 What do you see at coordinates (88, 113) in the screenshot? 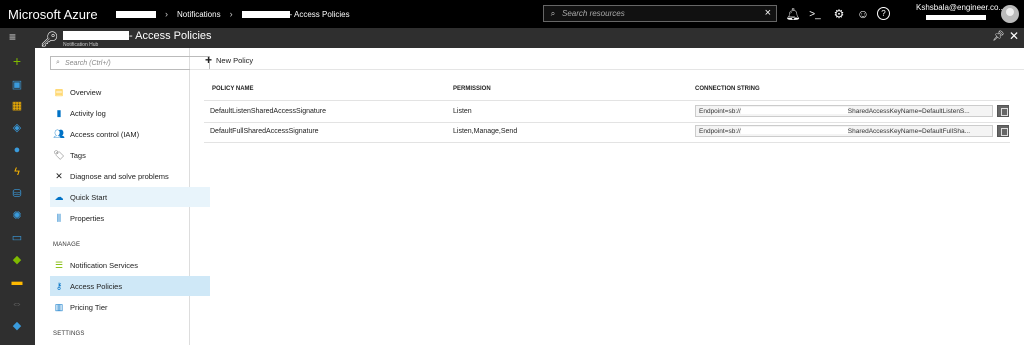
I see `menu-item-label: Activity log` at bounding box center [88, 113].